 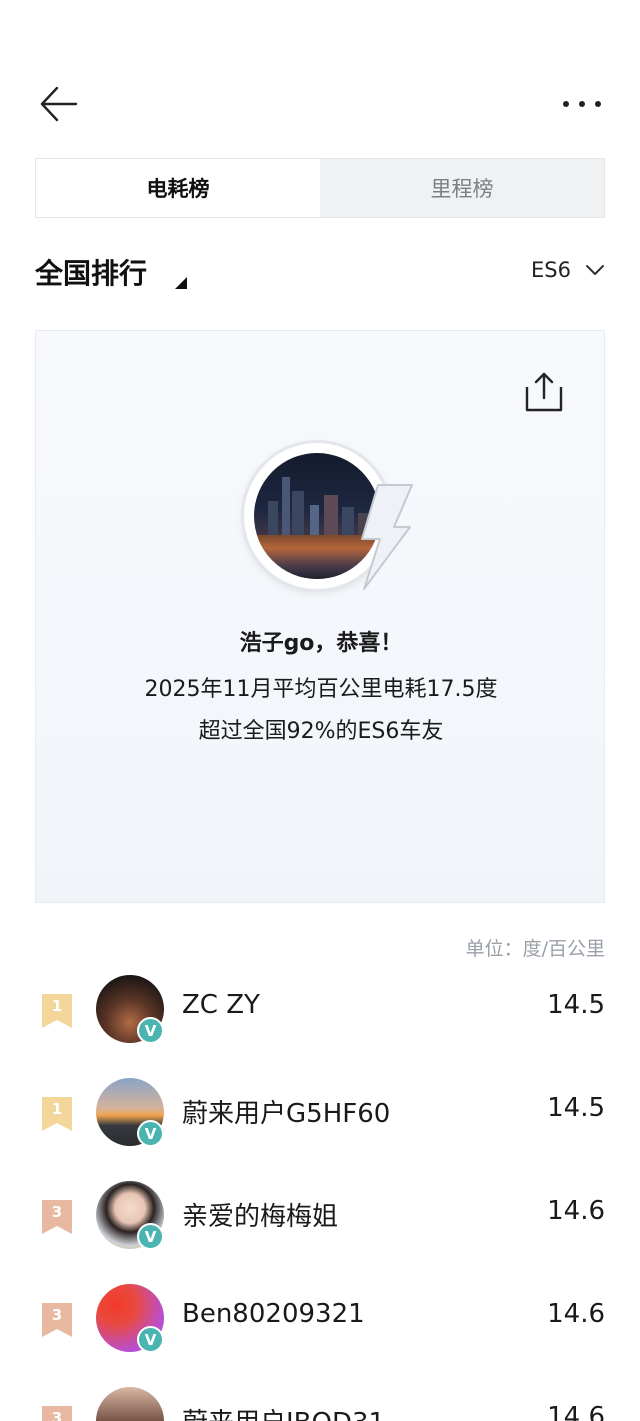 I want to click on lightning-icon, so click(x=387, y=537).